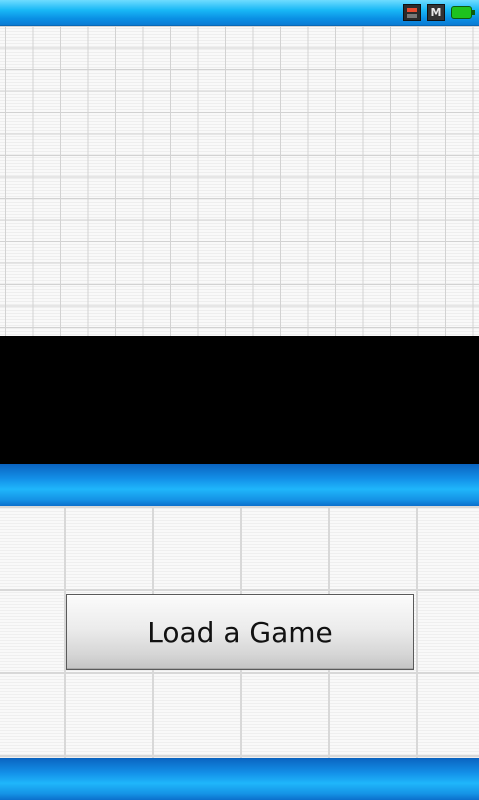 This screenshot has width=479, height=800. Describe the element at coordinates (239, 13) in the screenshot. I see `status-bar: M` at that location.